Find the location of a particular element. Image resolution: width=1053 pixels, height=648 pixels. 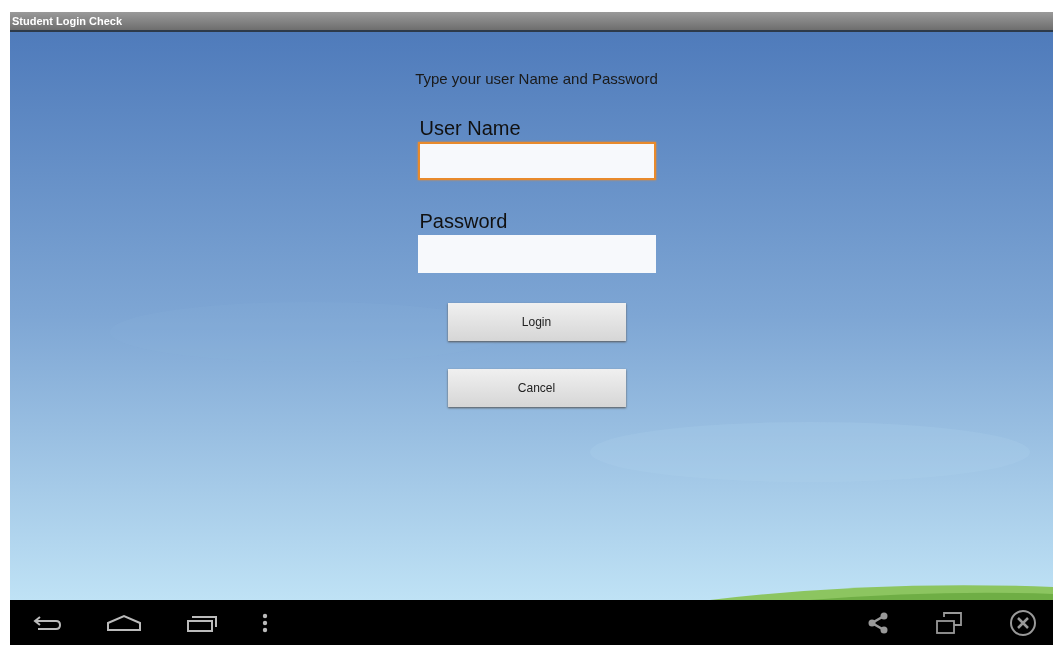

field-label: User Name is located at coordinates (470, 128).